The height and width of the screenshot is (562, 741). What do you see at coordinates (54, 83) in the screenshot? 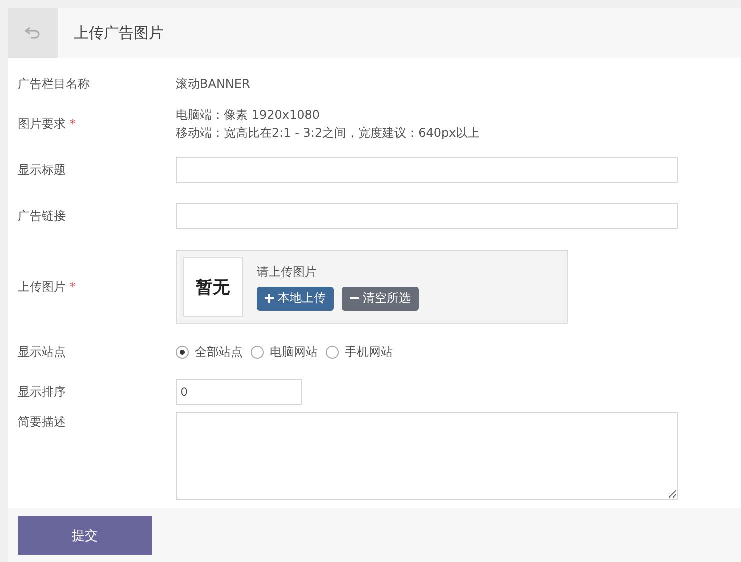
I see `field-label: 广告栏目名称` at bounding box center [54, 83].